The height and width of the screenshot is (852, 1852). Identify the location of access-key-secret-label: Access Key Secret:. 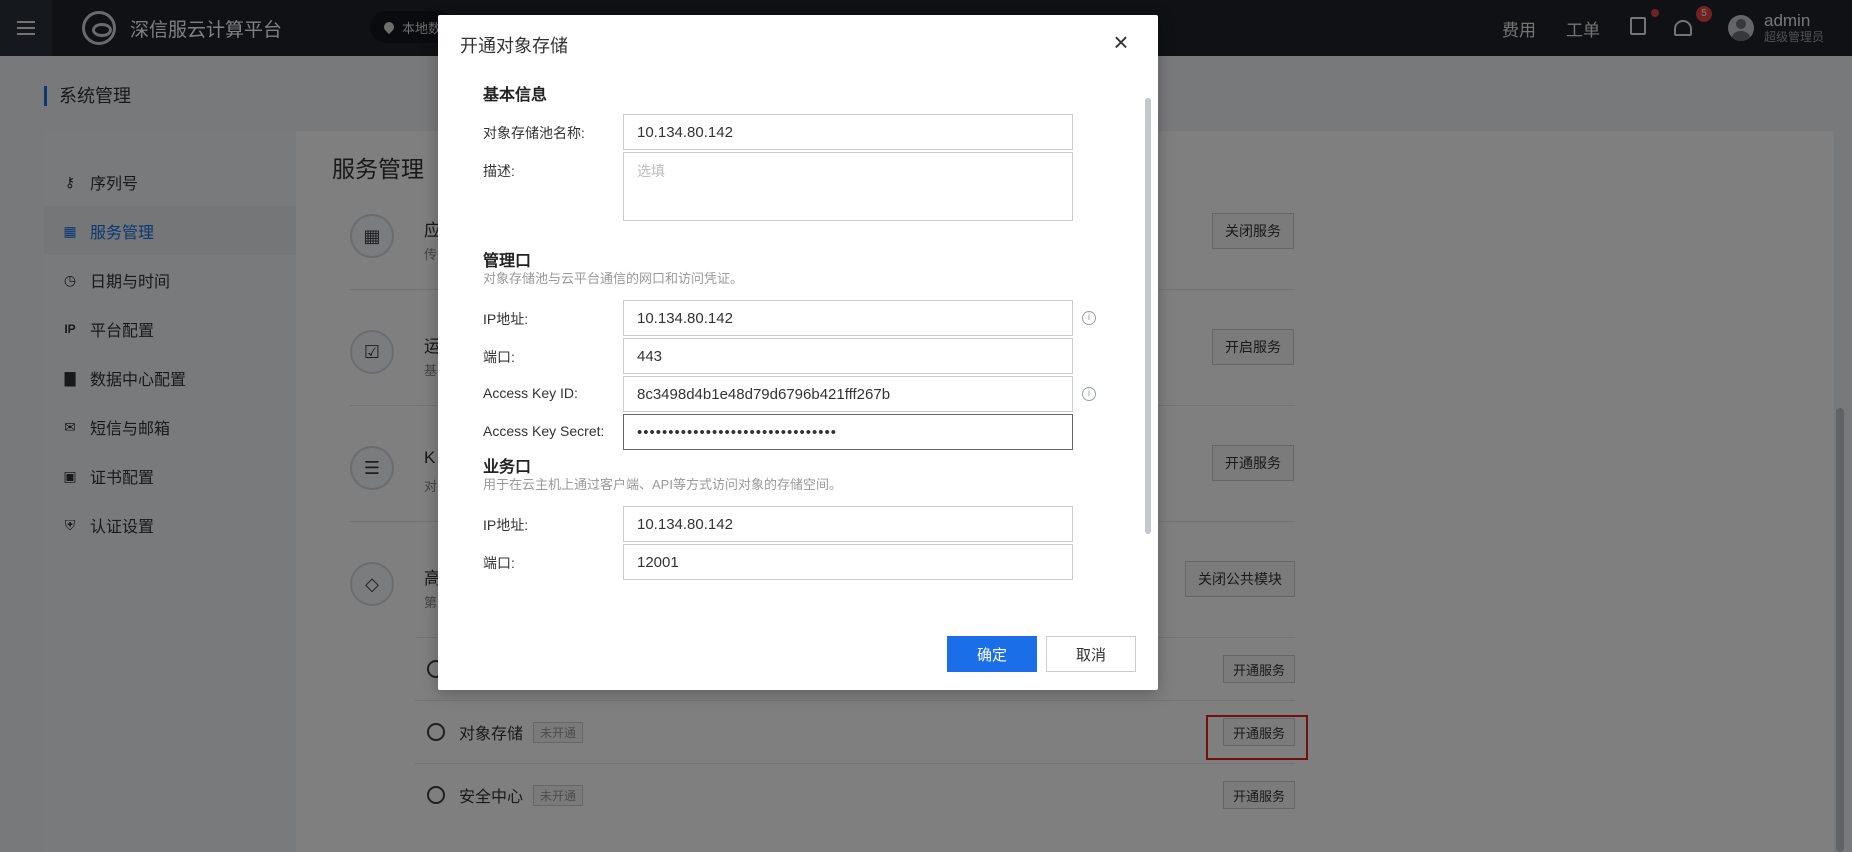
(544, 431).